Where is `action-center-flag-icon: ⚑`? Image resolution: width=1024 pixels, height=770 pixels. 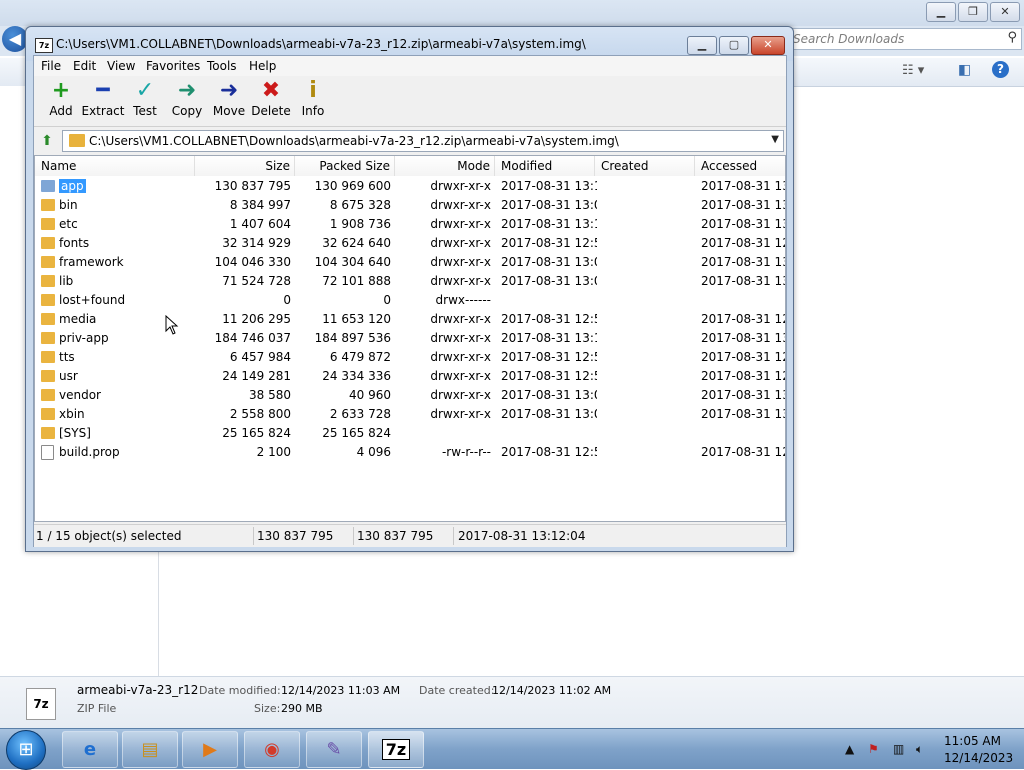
action-center-flag-icon: ⚑ is located at coordinates (873, 749).